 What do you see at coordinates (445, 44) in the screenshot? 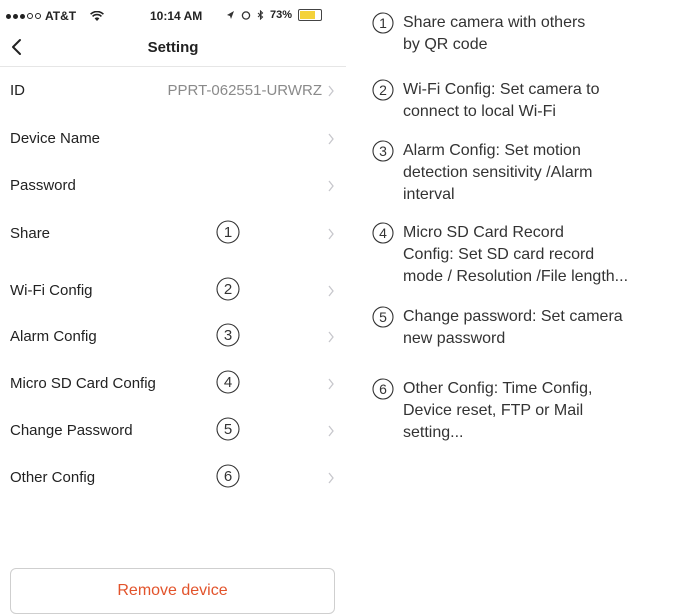
I see `note-line: by QR code` at bounding box center [445, 44].